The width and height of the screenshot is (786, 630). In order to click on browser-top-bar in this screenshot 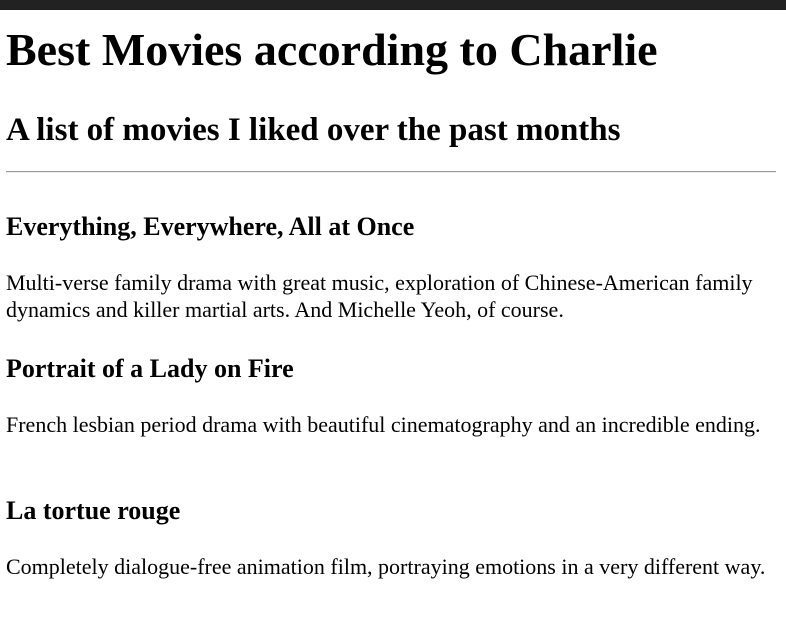, I will do `click(393, 5)`.